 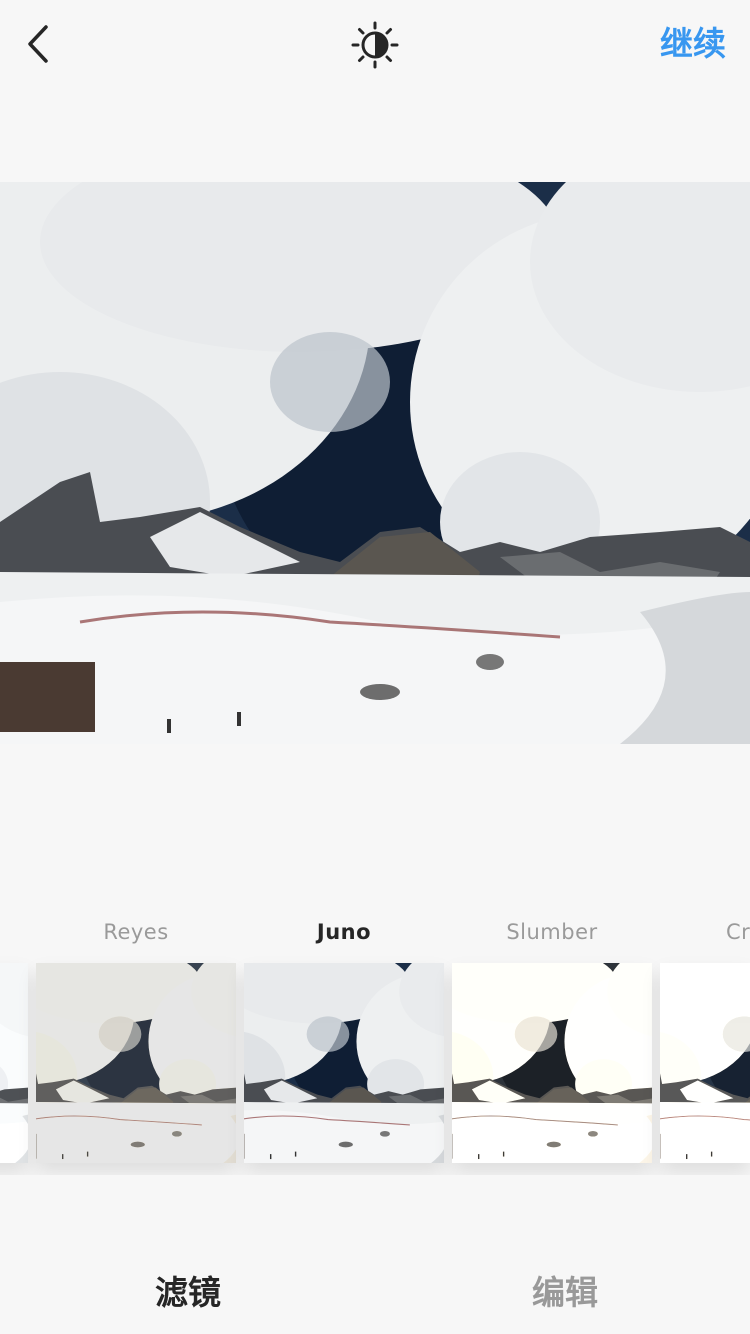 I want to click on filter-name-reyes: Reyes, so click(x=136, y=932).